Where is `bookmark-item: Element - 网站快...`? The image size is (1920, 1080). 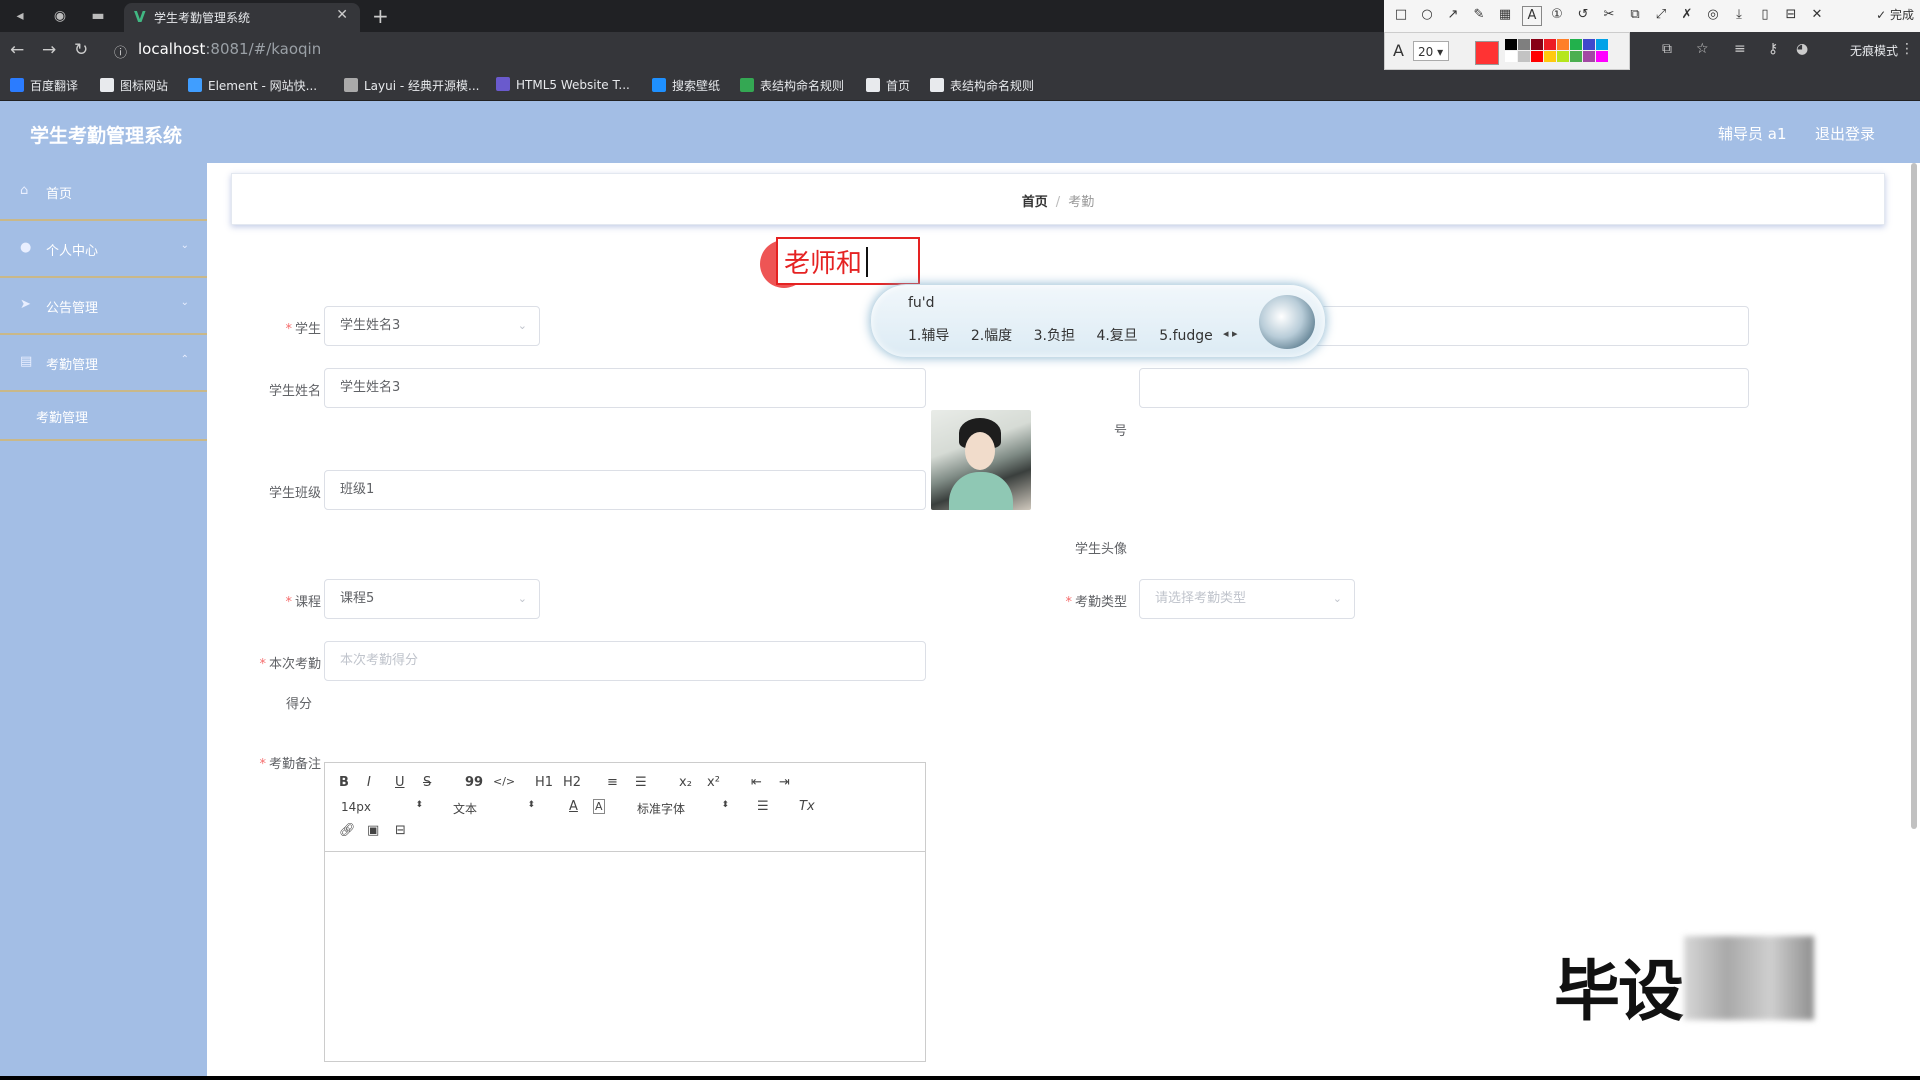
bookmark-item: Element - 网站快... is located at coordinates (252, 85).